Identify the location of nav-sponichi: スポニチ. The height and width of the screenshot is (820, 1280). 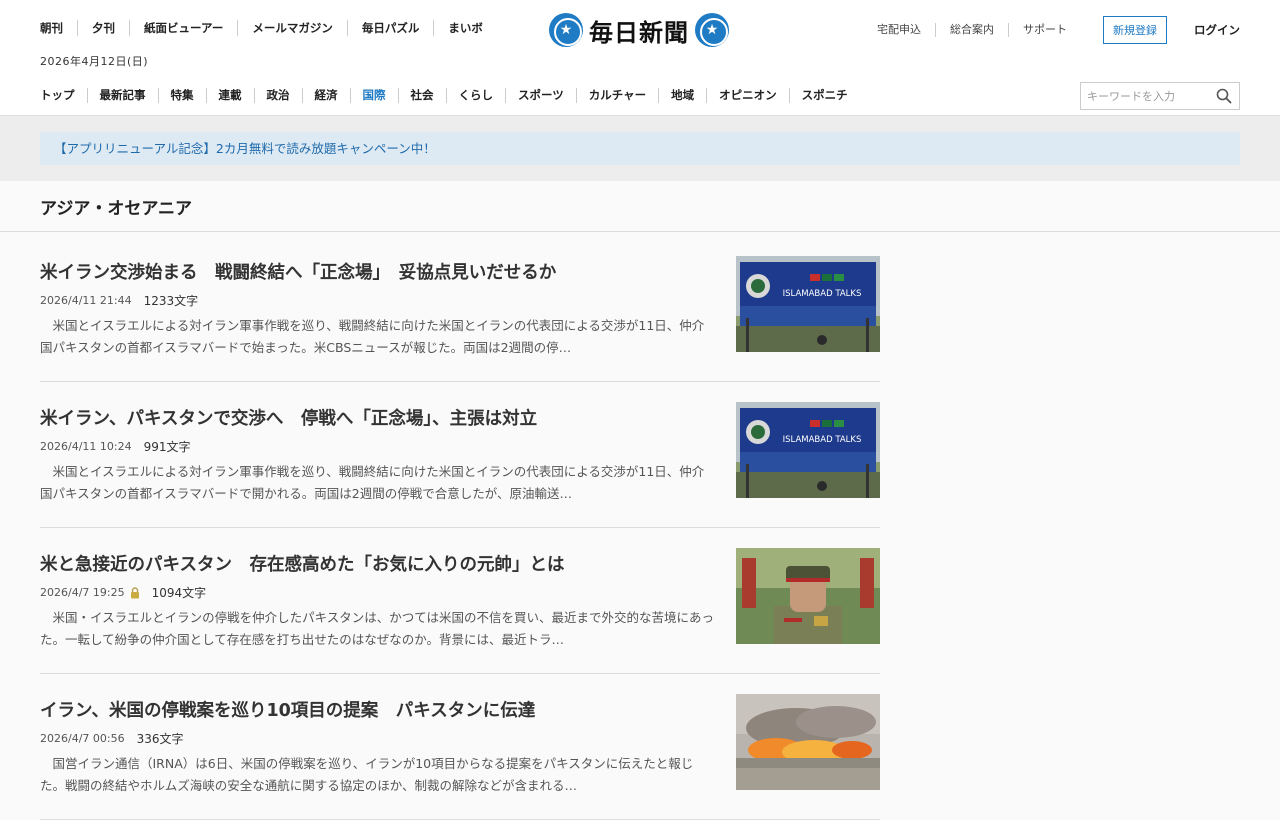
(824, 95).